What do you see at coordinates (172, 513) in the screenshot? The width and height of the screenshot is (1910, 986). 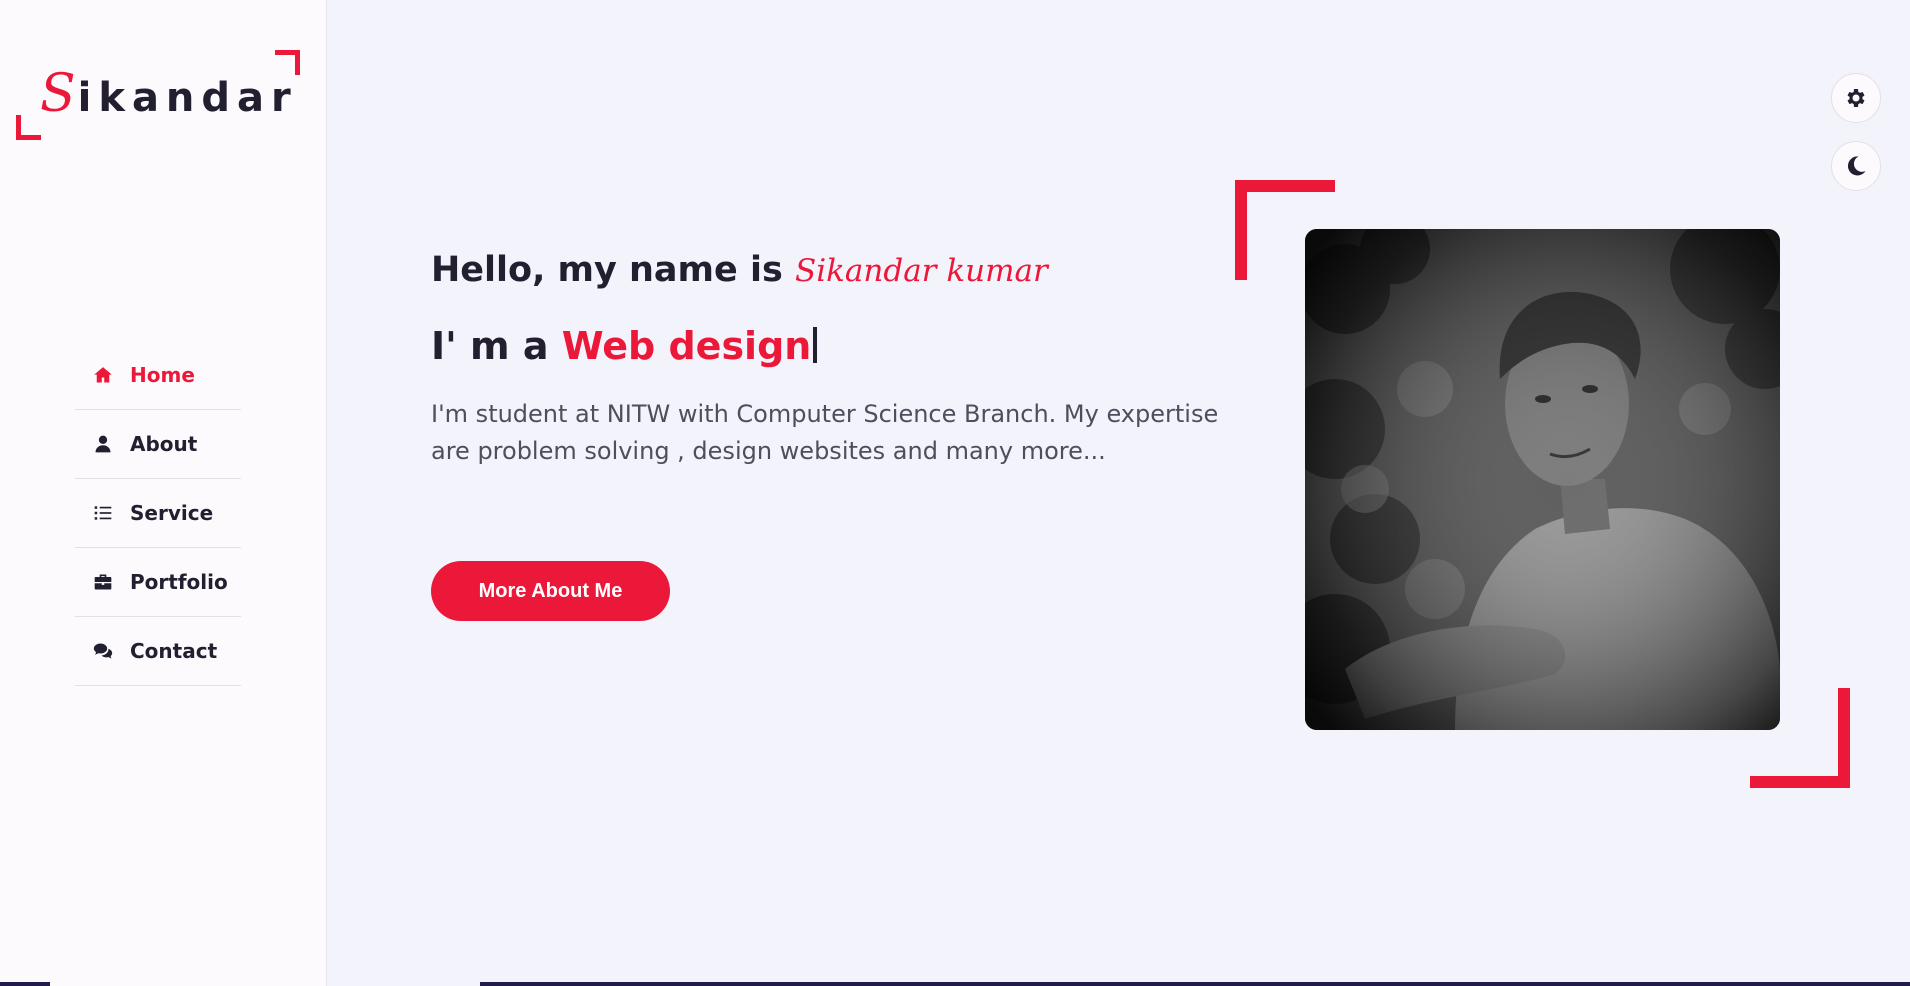 I see `nav-label-service: Service` at bounding box center [172, 513].